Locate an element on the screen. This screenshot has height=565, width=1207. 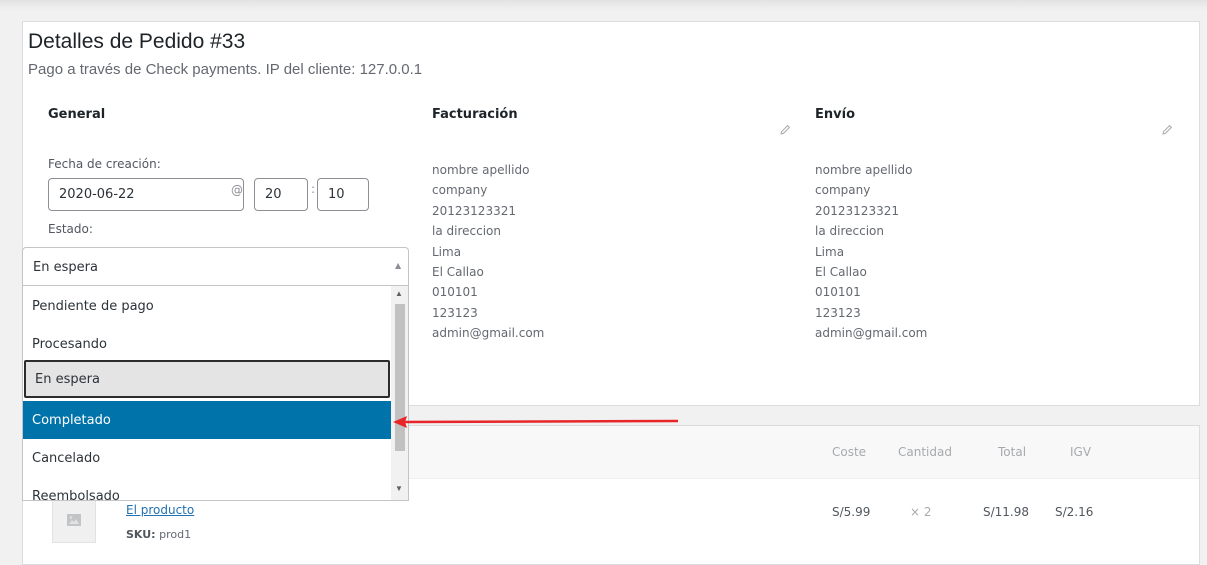
chevron-up-icon: ▲ is located at coordinates (398, 265).